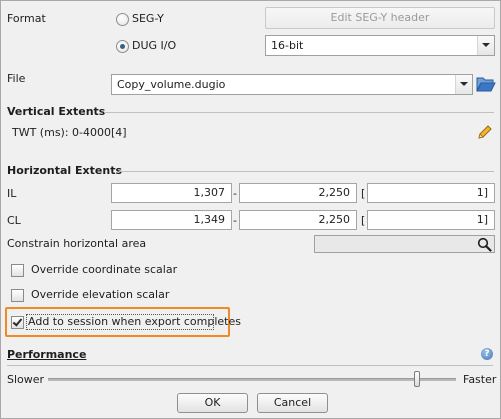 The height and width of the screenshot is (419, 501). Describe the element at coordinates (64, 170) in the screenshot. I see `horizontal-extents-title: Horizontal Extents` at that location.